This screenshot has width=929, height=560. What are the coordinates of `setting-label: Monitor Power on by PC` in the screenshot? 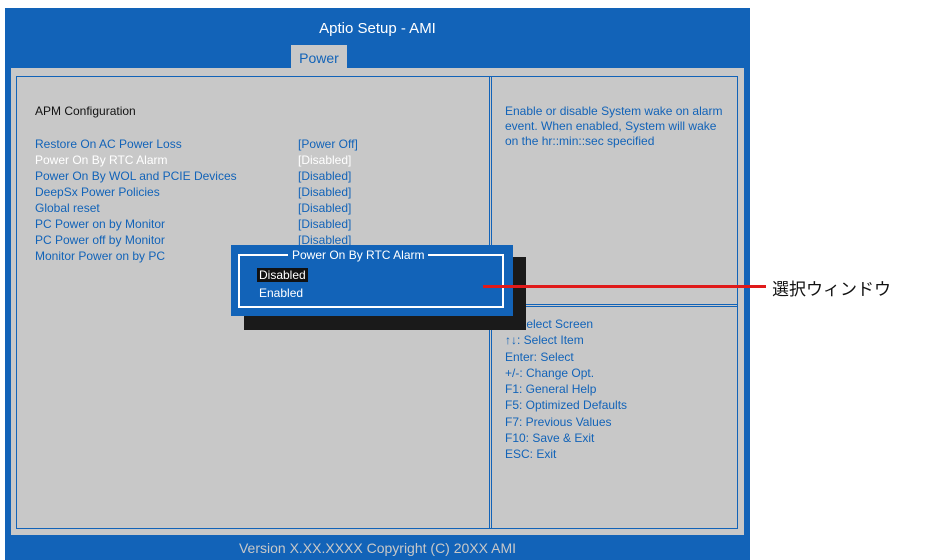 It's located at (100, 256).